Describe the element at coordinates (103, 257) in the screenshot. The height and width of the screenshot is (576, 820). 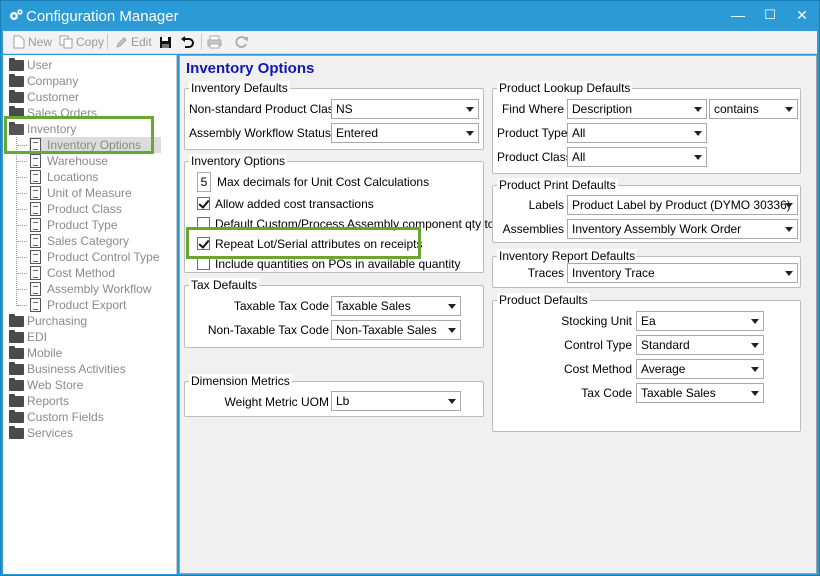
I see `tree-item-label: Product Control Type` at that location.